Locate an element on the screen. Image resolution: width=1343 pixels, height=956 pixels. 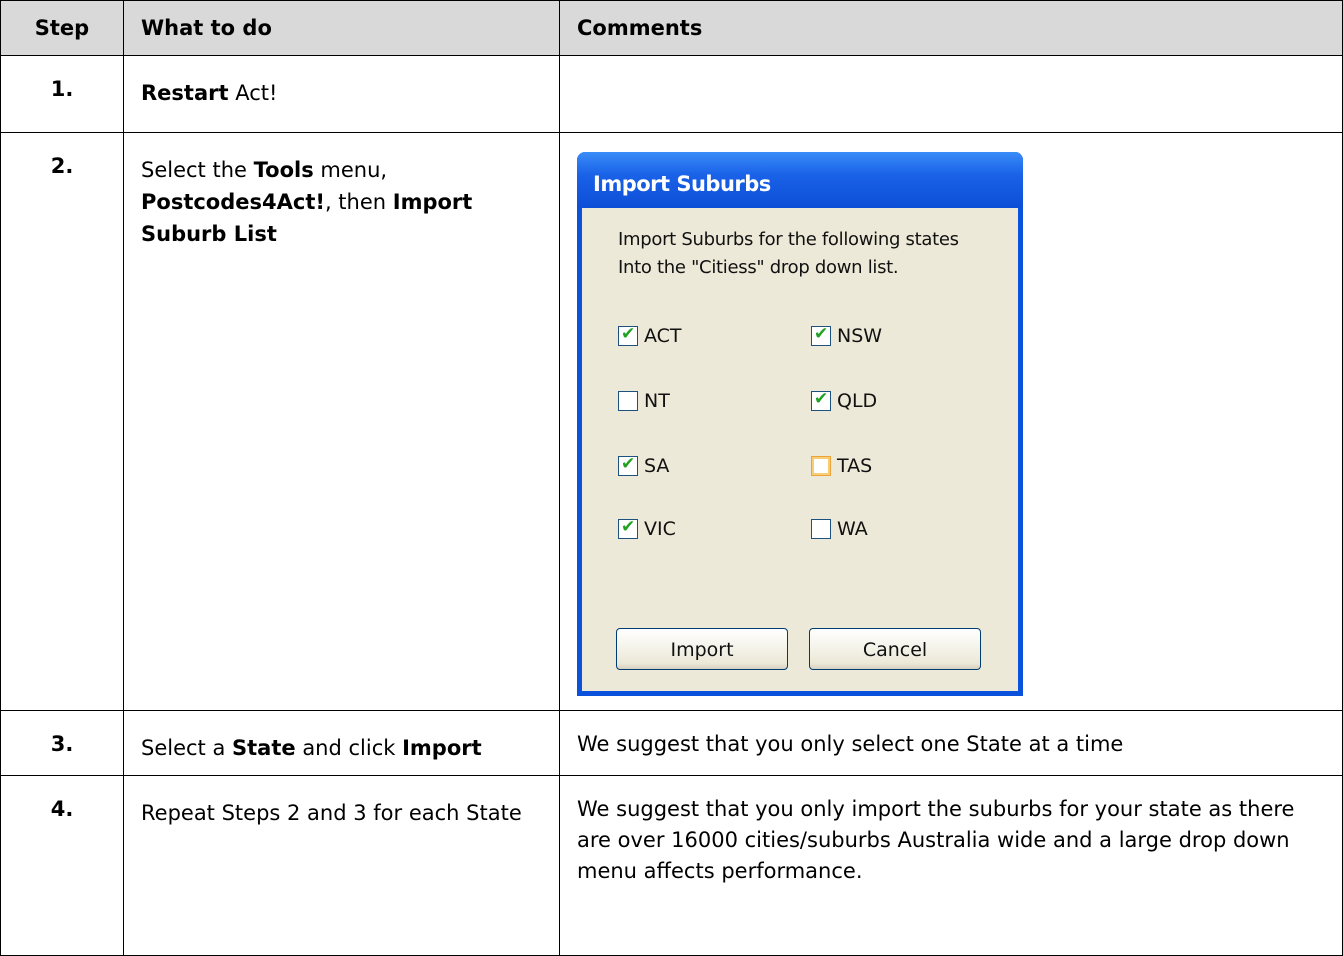
checkbox-tas: TAS is located at coordinates (841, 466).